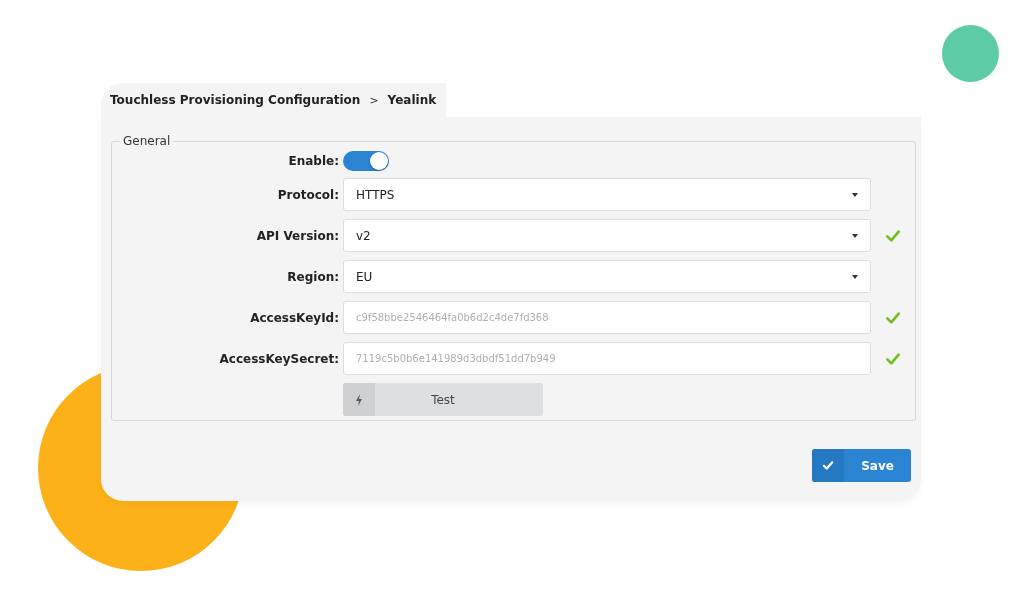  I want to click on field-label: Protocol:, so click(308, 194).